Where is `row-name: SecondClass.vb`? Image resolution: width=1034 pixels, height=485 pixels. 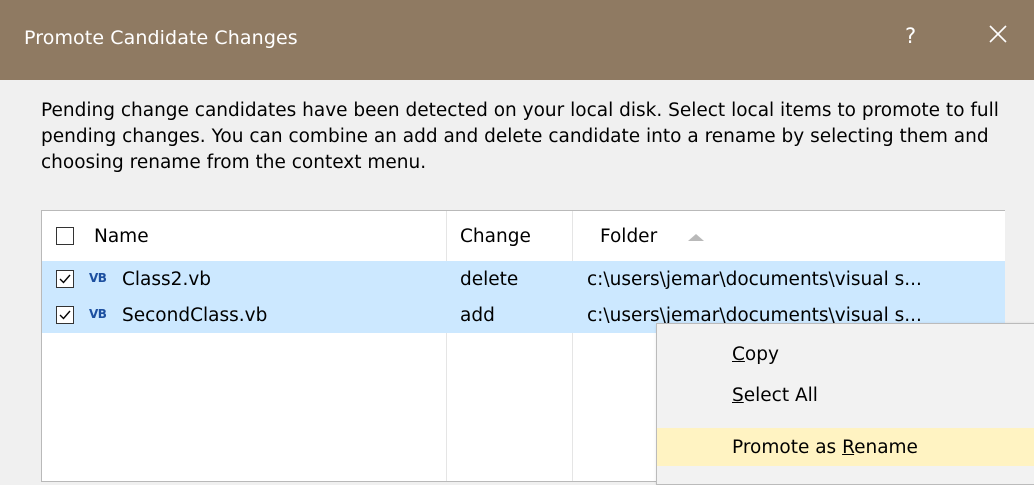 row-name: SecondClass.vb is located at coordinates (195, 315).